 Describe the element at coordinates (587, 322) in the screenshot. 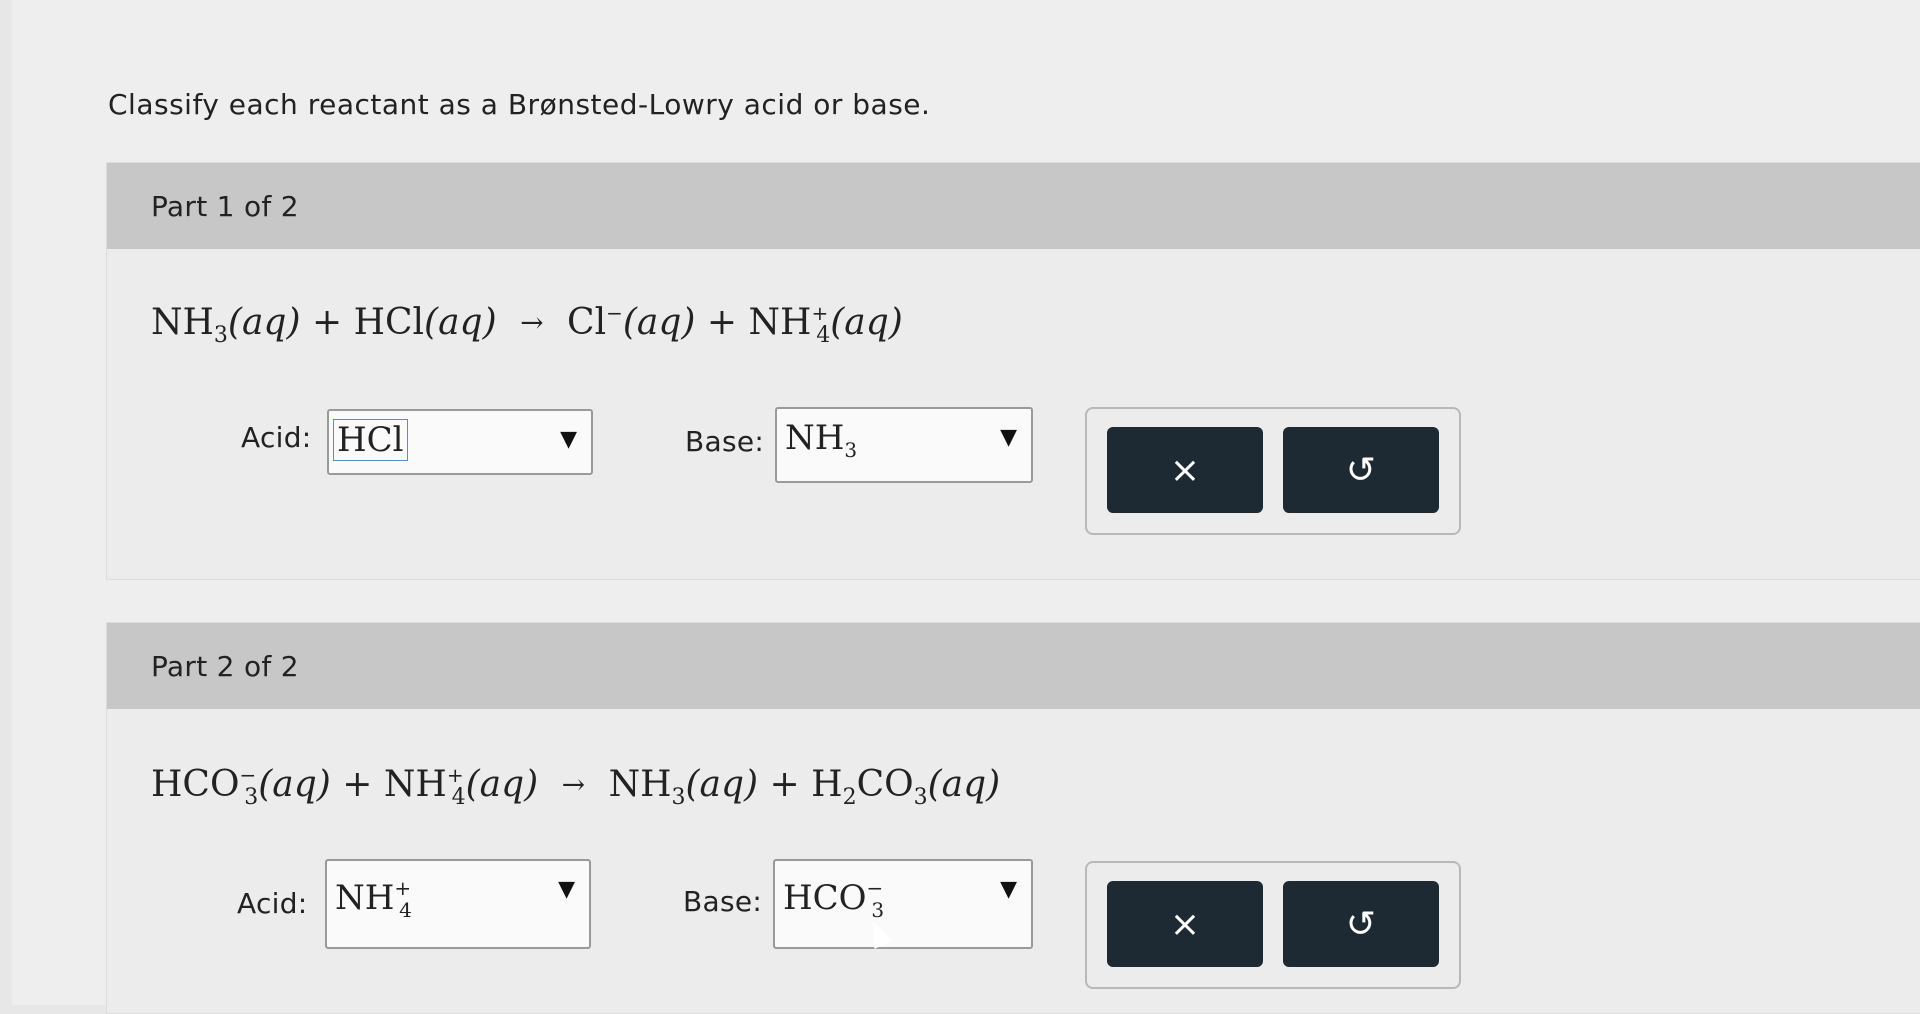

I see `eq-term: Cl` at that location.